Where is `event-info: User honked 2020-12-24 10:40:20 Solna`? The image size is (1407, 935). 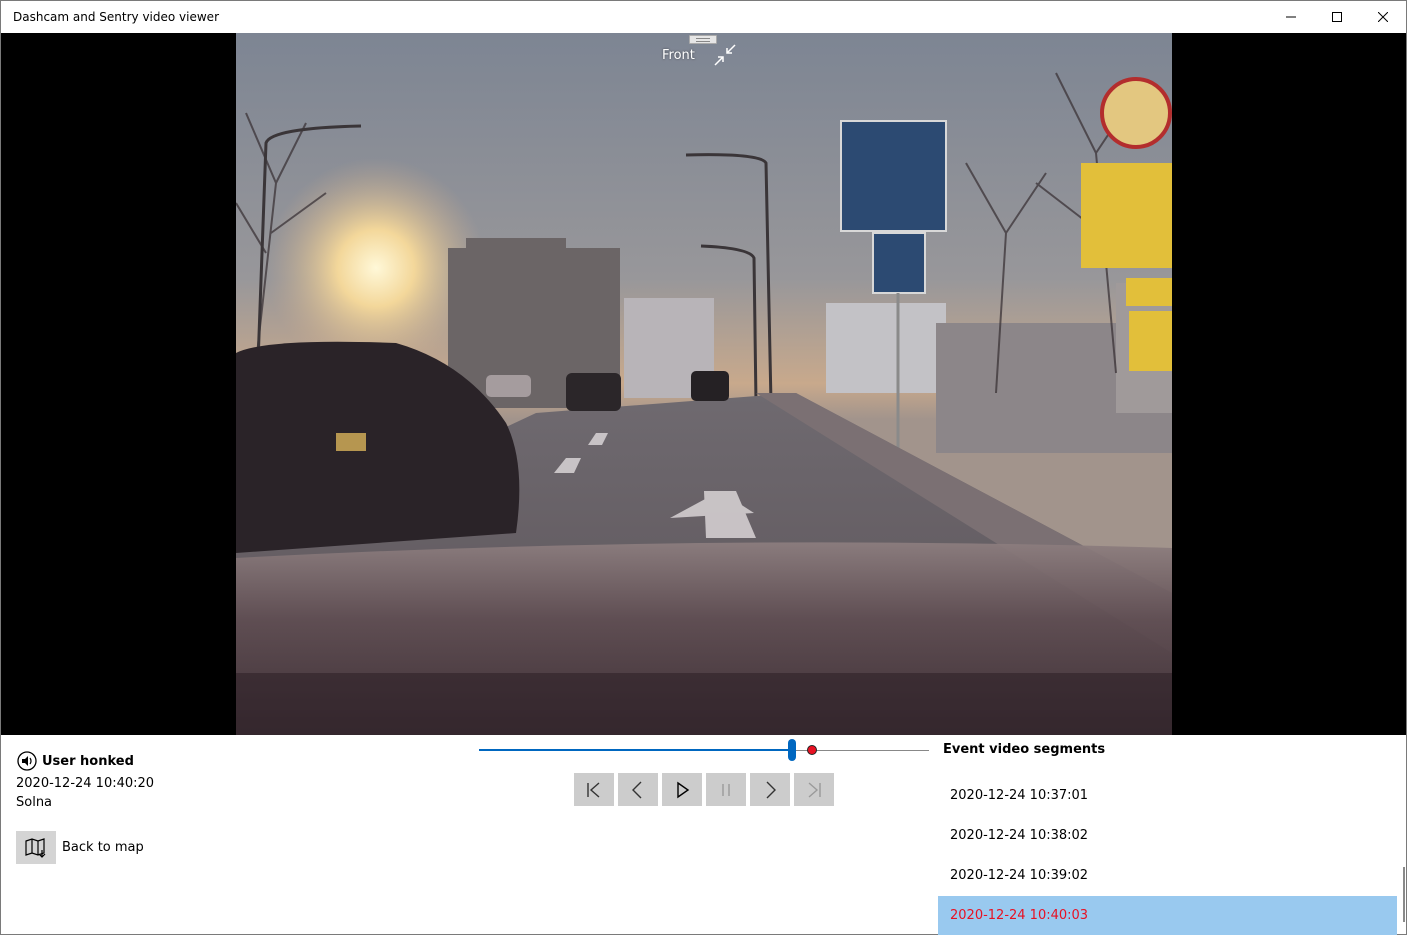 event-info: User honked 2020-12-24 10:40:20 Solna is located at coordinates (85, 781).